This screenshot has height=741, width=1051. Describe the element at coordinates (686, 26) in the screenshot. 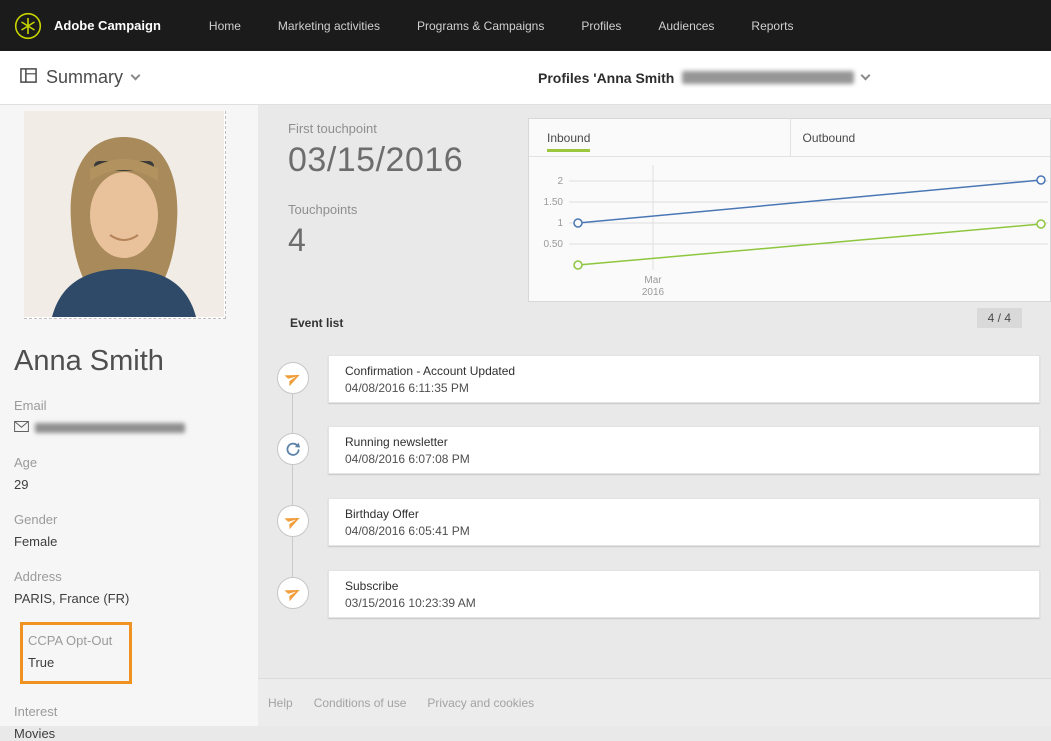

I see `nav-audiences: Audiences` at that location.